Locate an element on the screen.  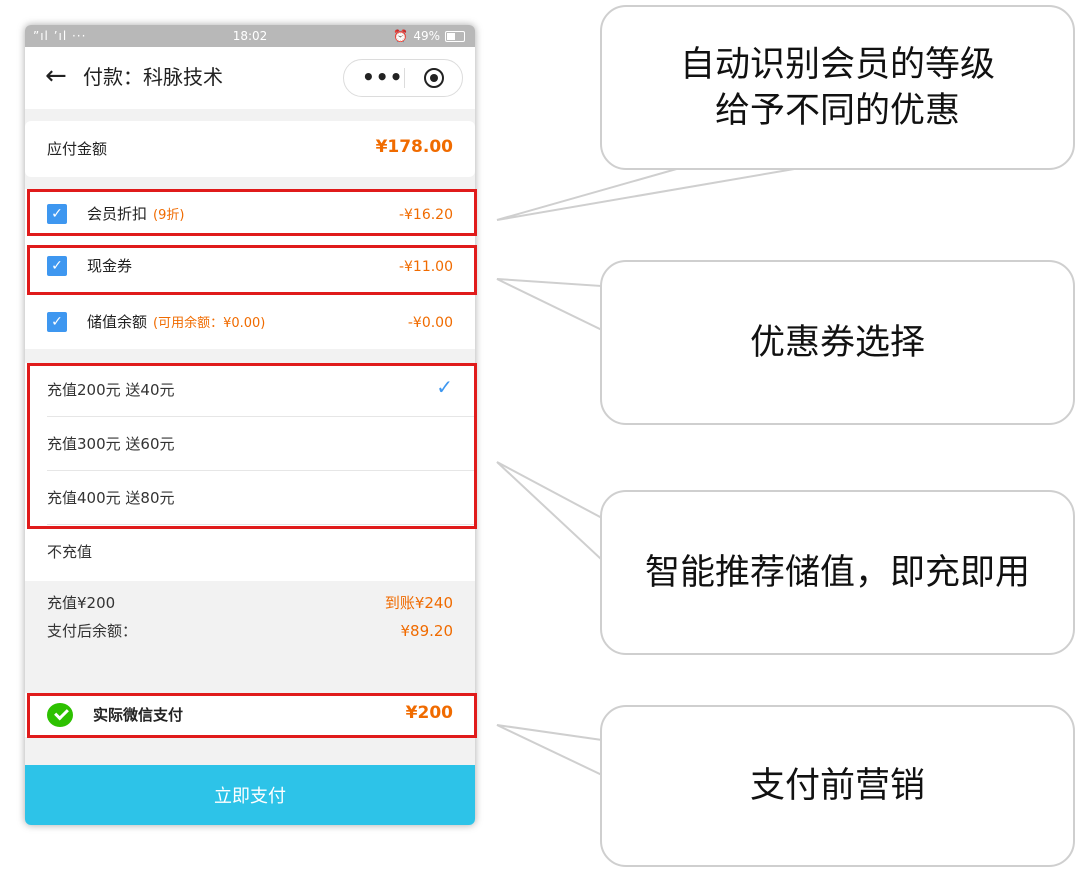
capsule-divider is located at coordinates (404, 78).